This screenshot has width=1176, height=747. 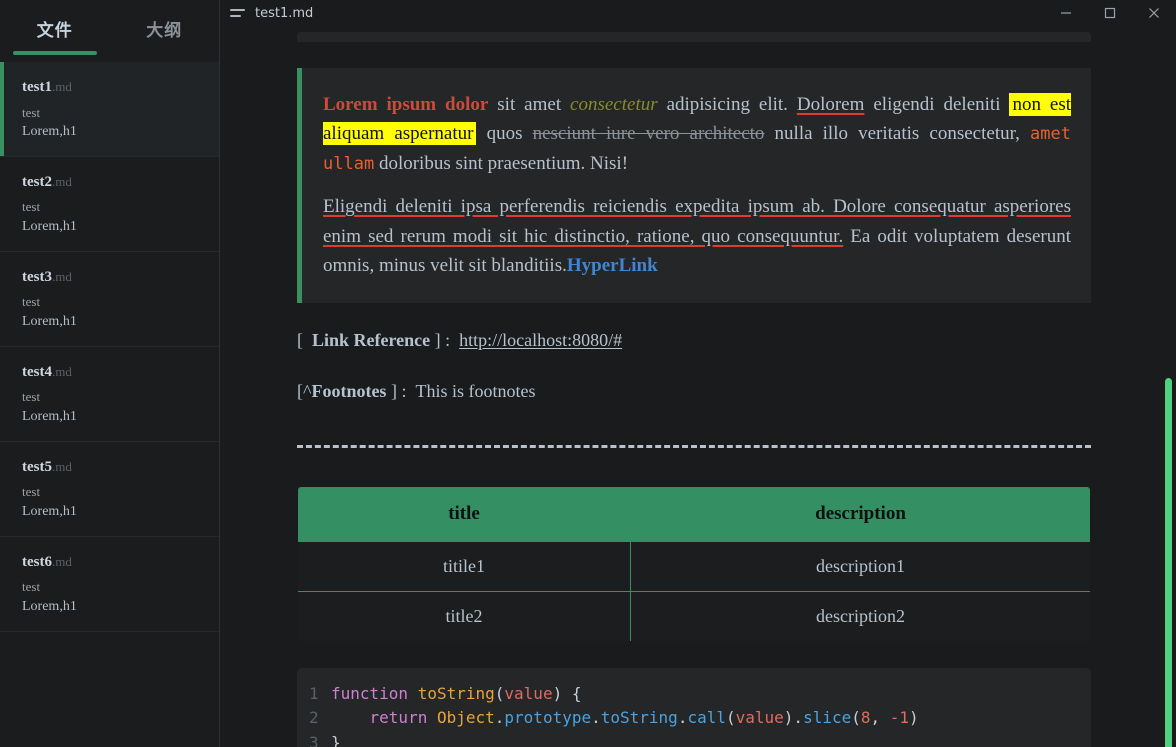 What do you see at coordinates (109, 109) in the screenshot?
I see `sidebar-item-test1: test1.md test Lorem,h1` at bounding box center [109, 109].